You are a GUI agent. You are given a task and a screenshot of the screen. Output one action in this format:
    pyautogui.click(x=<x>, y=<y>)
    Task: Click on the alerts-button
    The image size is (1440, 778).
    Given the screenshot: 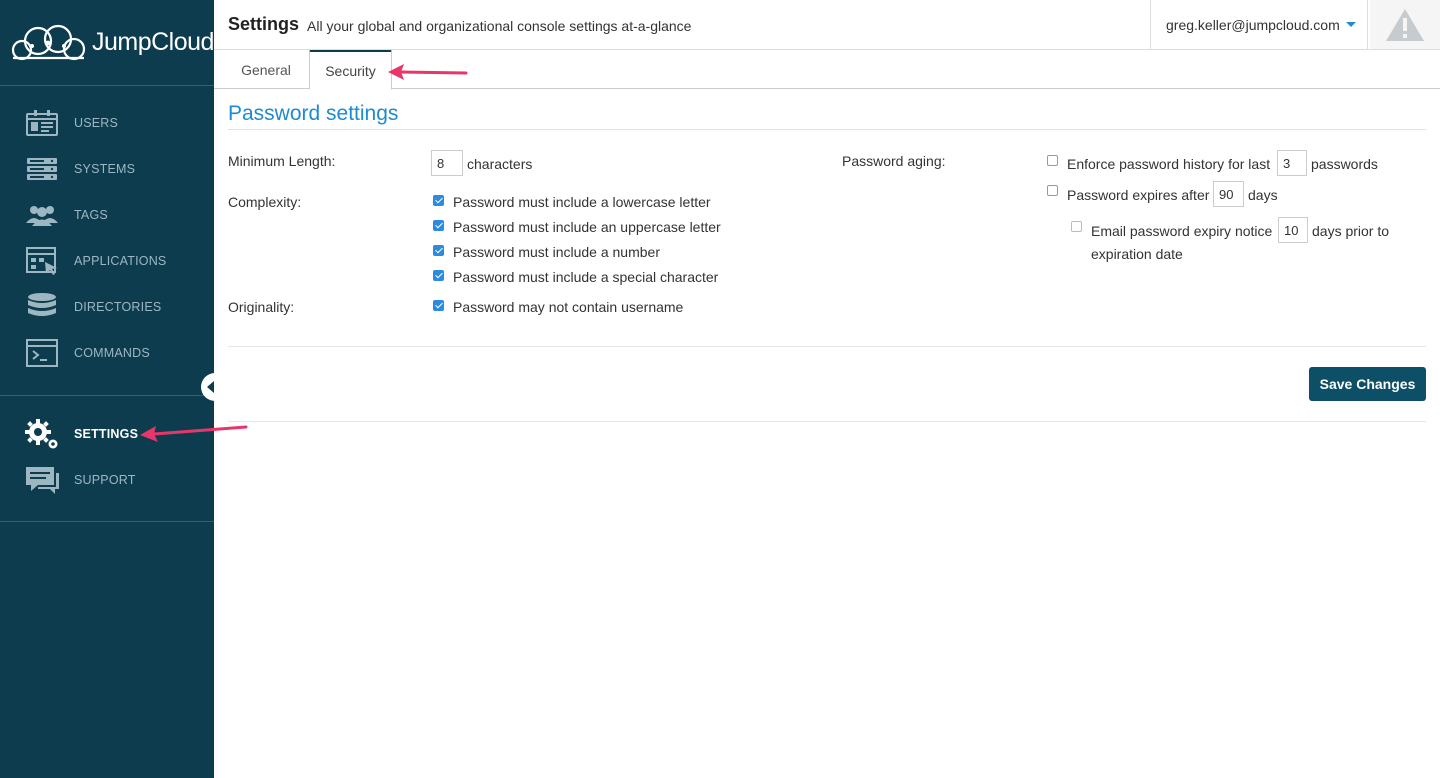 What is the action you would take?
    pyautogui.click(x=1405, y=24)
    